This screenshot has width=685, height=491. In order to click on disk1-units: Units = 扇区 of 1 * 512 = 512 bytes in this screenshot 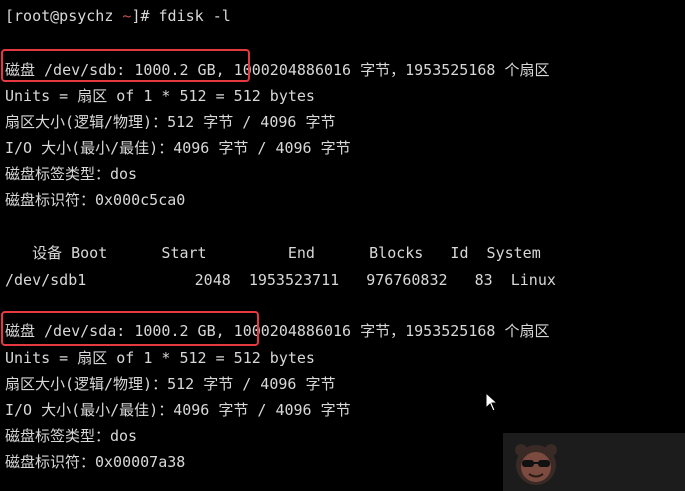, I will do `click(160, 96)`.